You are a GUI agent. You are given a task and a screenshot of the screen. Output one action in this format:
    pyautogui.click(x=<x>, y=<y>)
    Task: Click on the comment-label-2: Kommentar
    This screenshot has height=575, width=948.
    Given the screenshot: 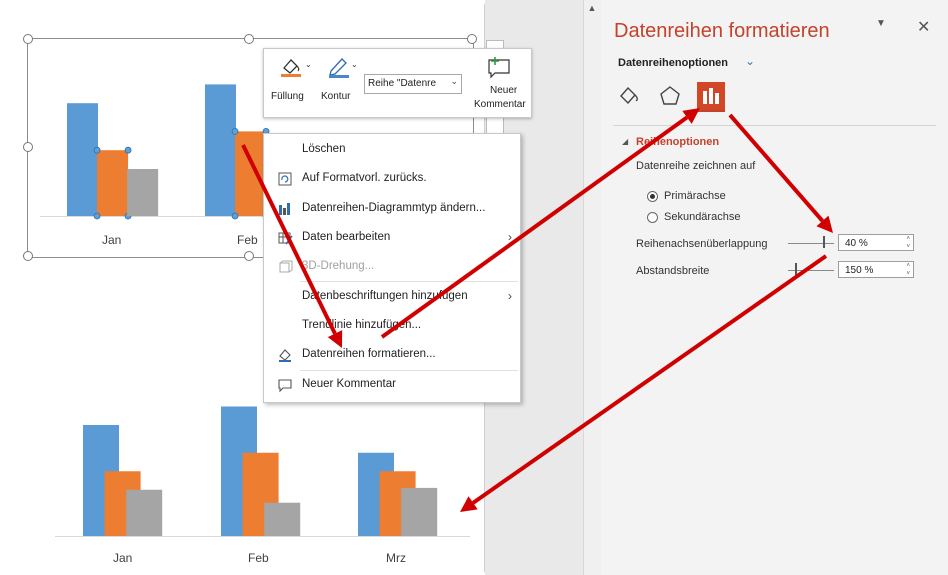 What is the action you would take?
    pyautogui.click(x=500, y=104)
    